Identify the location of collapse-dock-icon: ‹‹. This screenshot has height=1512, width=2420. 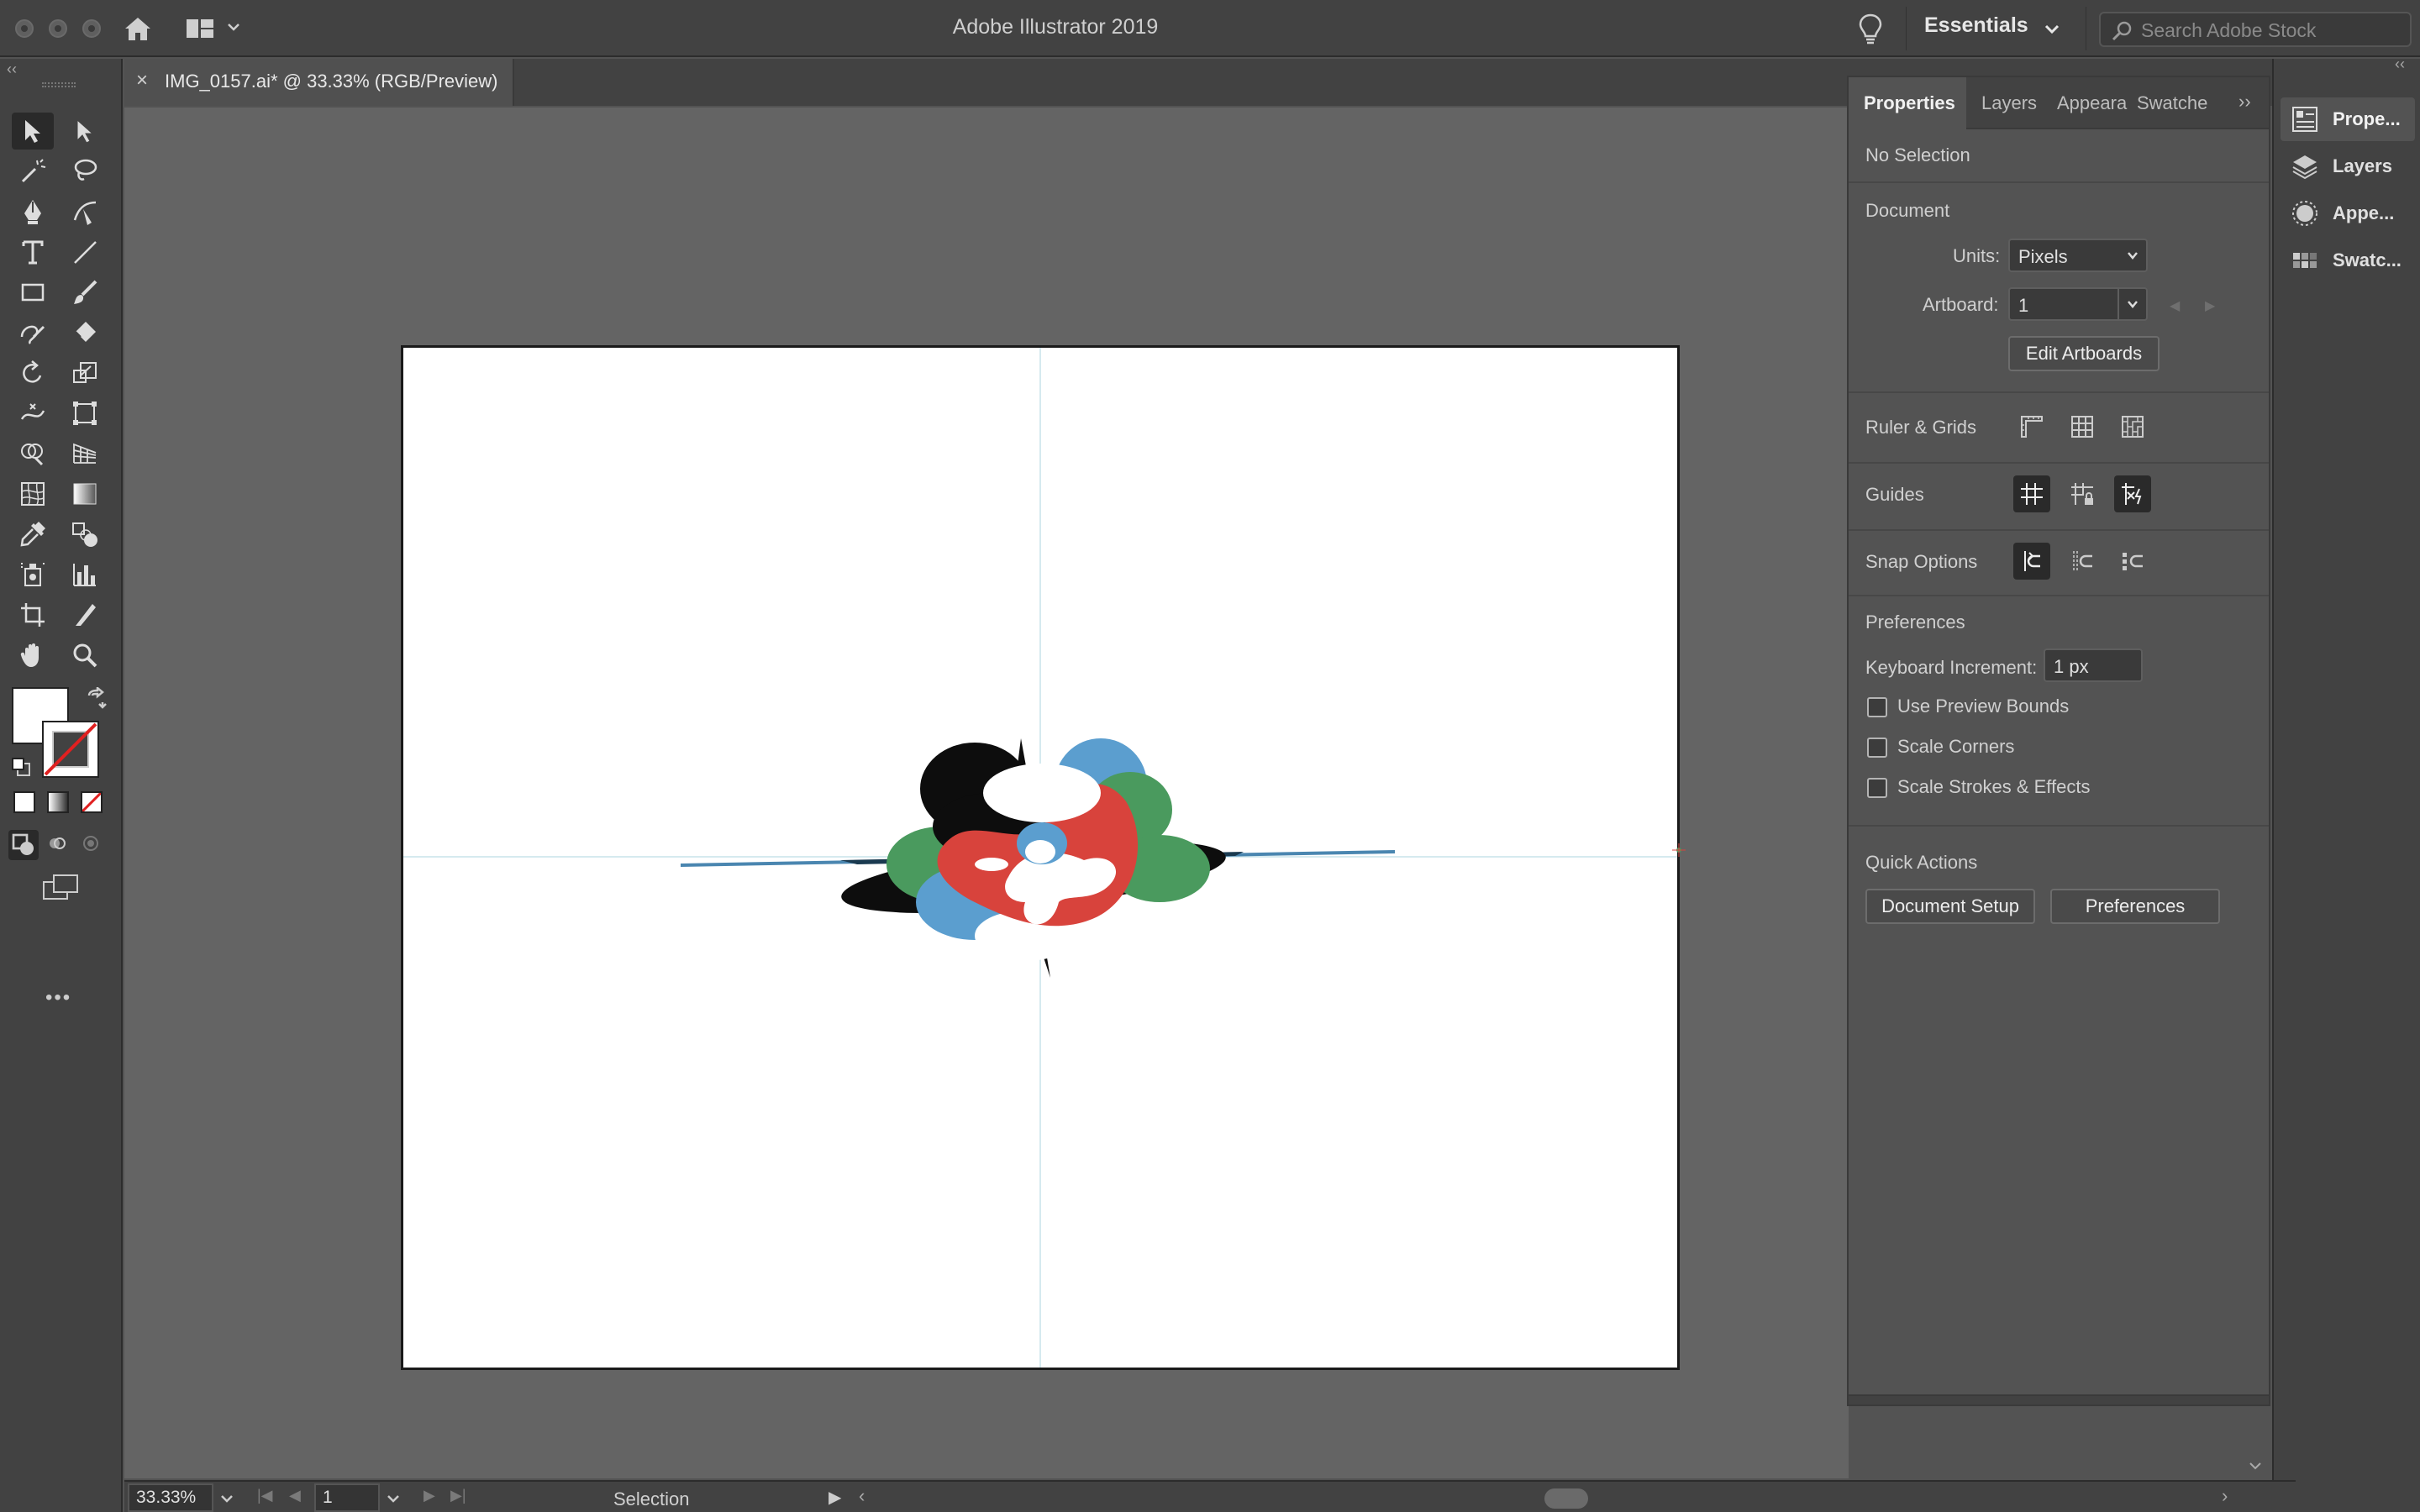
(2400, 64).